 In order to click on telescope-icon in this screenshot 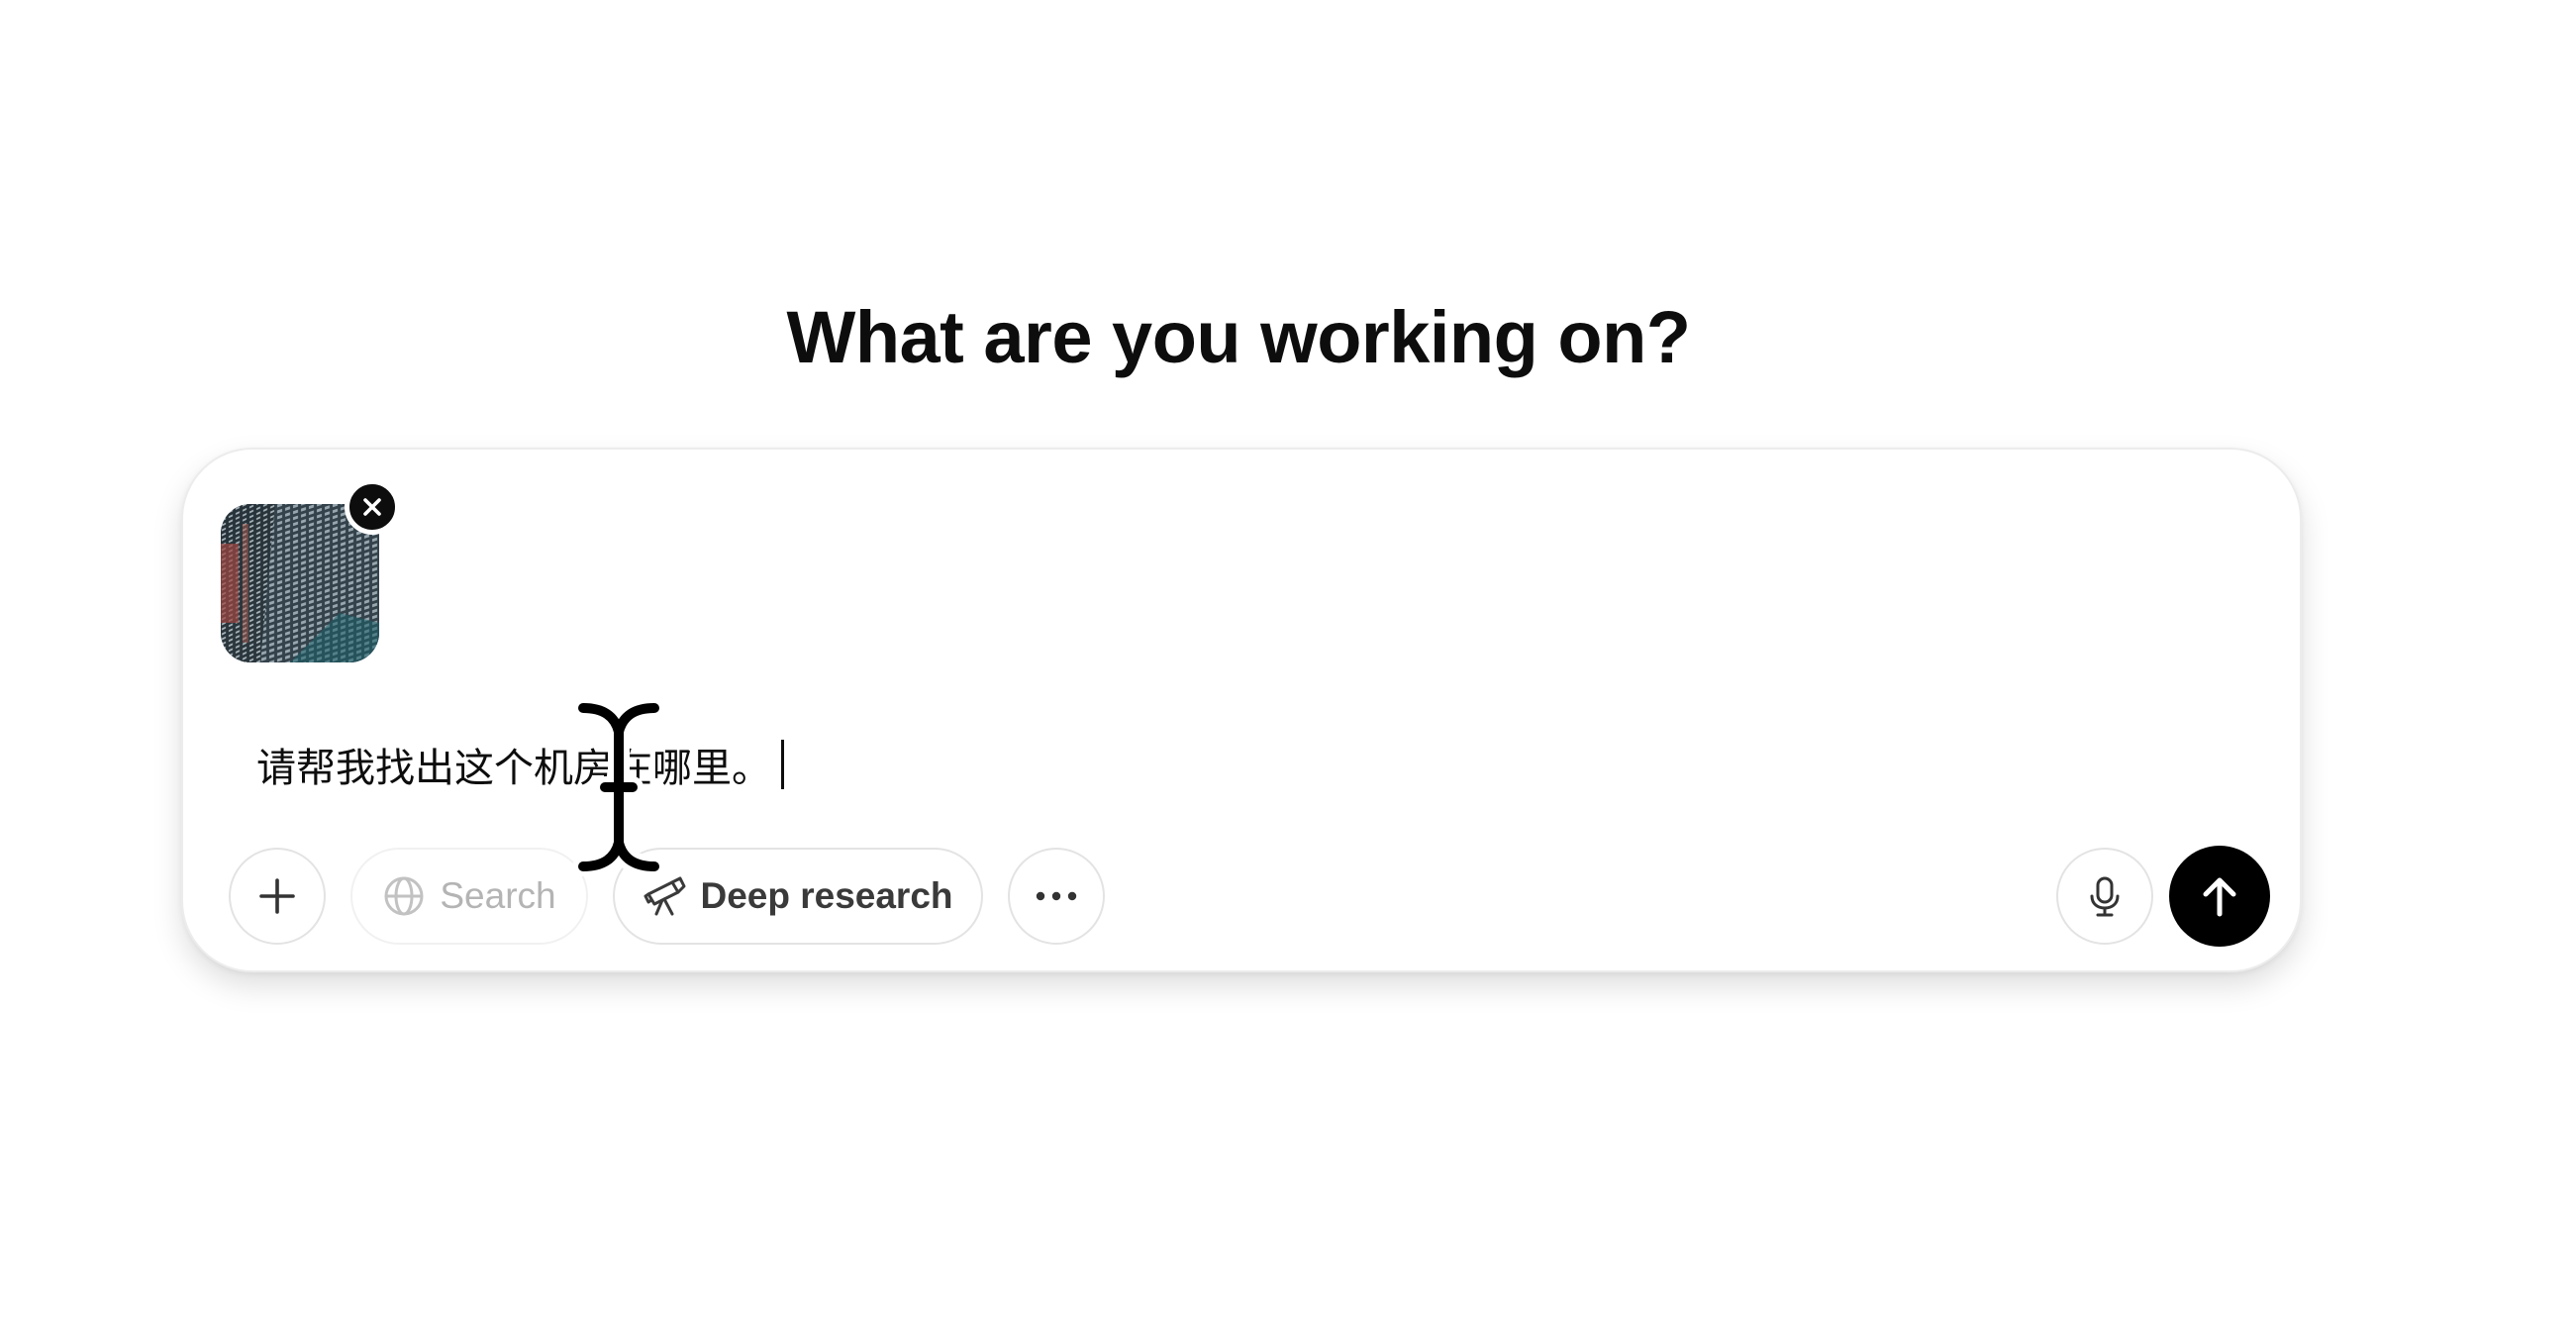, I will do `click(665, 896)`.